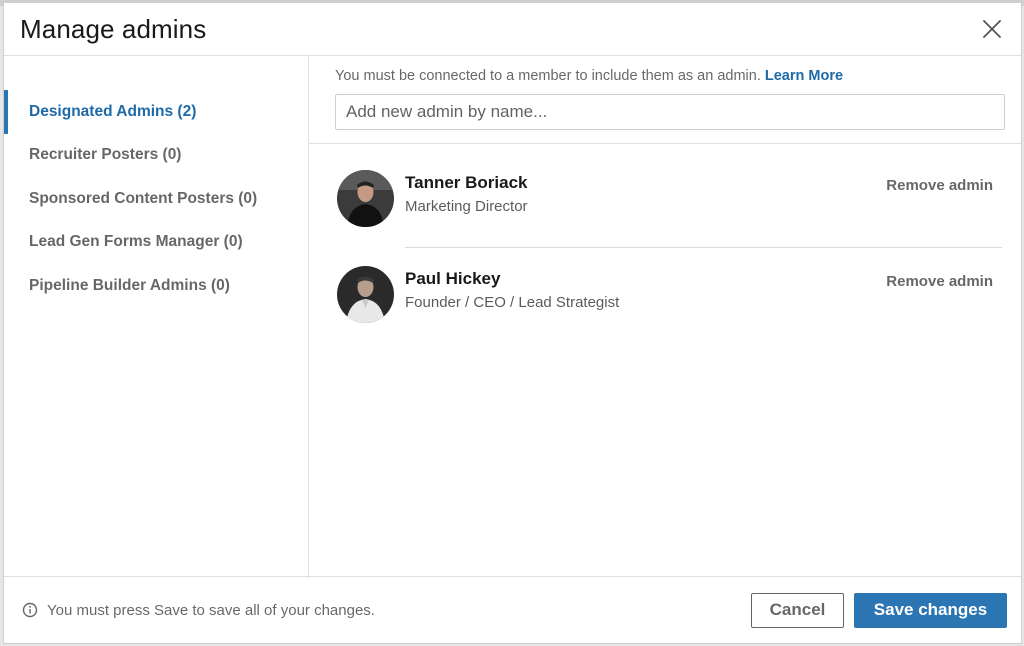 Image resolution: width=1024 pixels, height=646 pixels. I want to click on close-icon, so click(992, 29).